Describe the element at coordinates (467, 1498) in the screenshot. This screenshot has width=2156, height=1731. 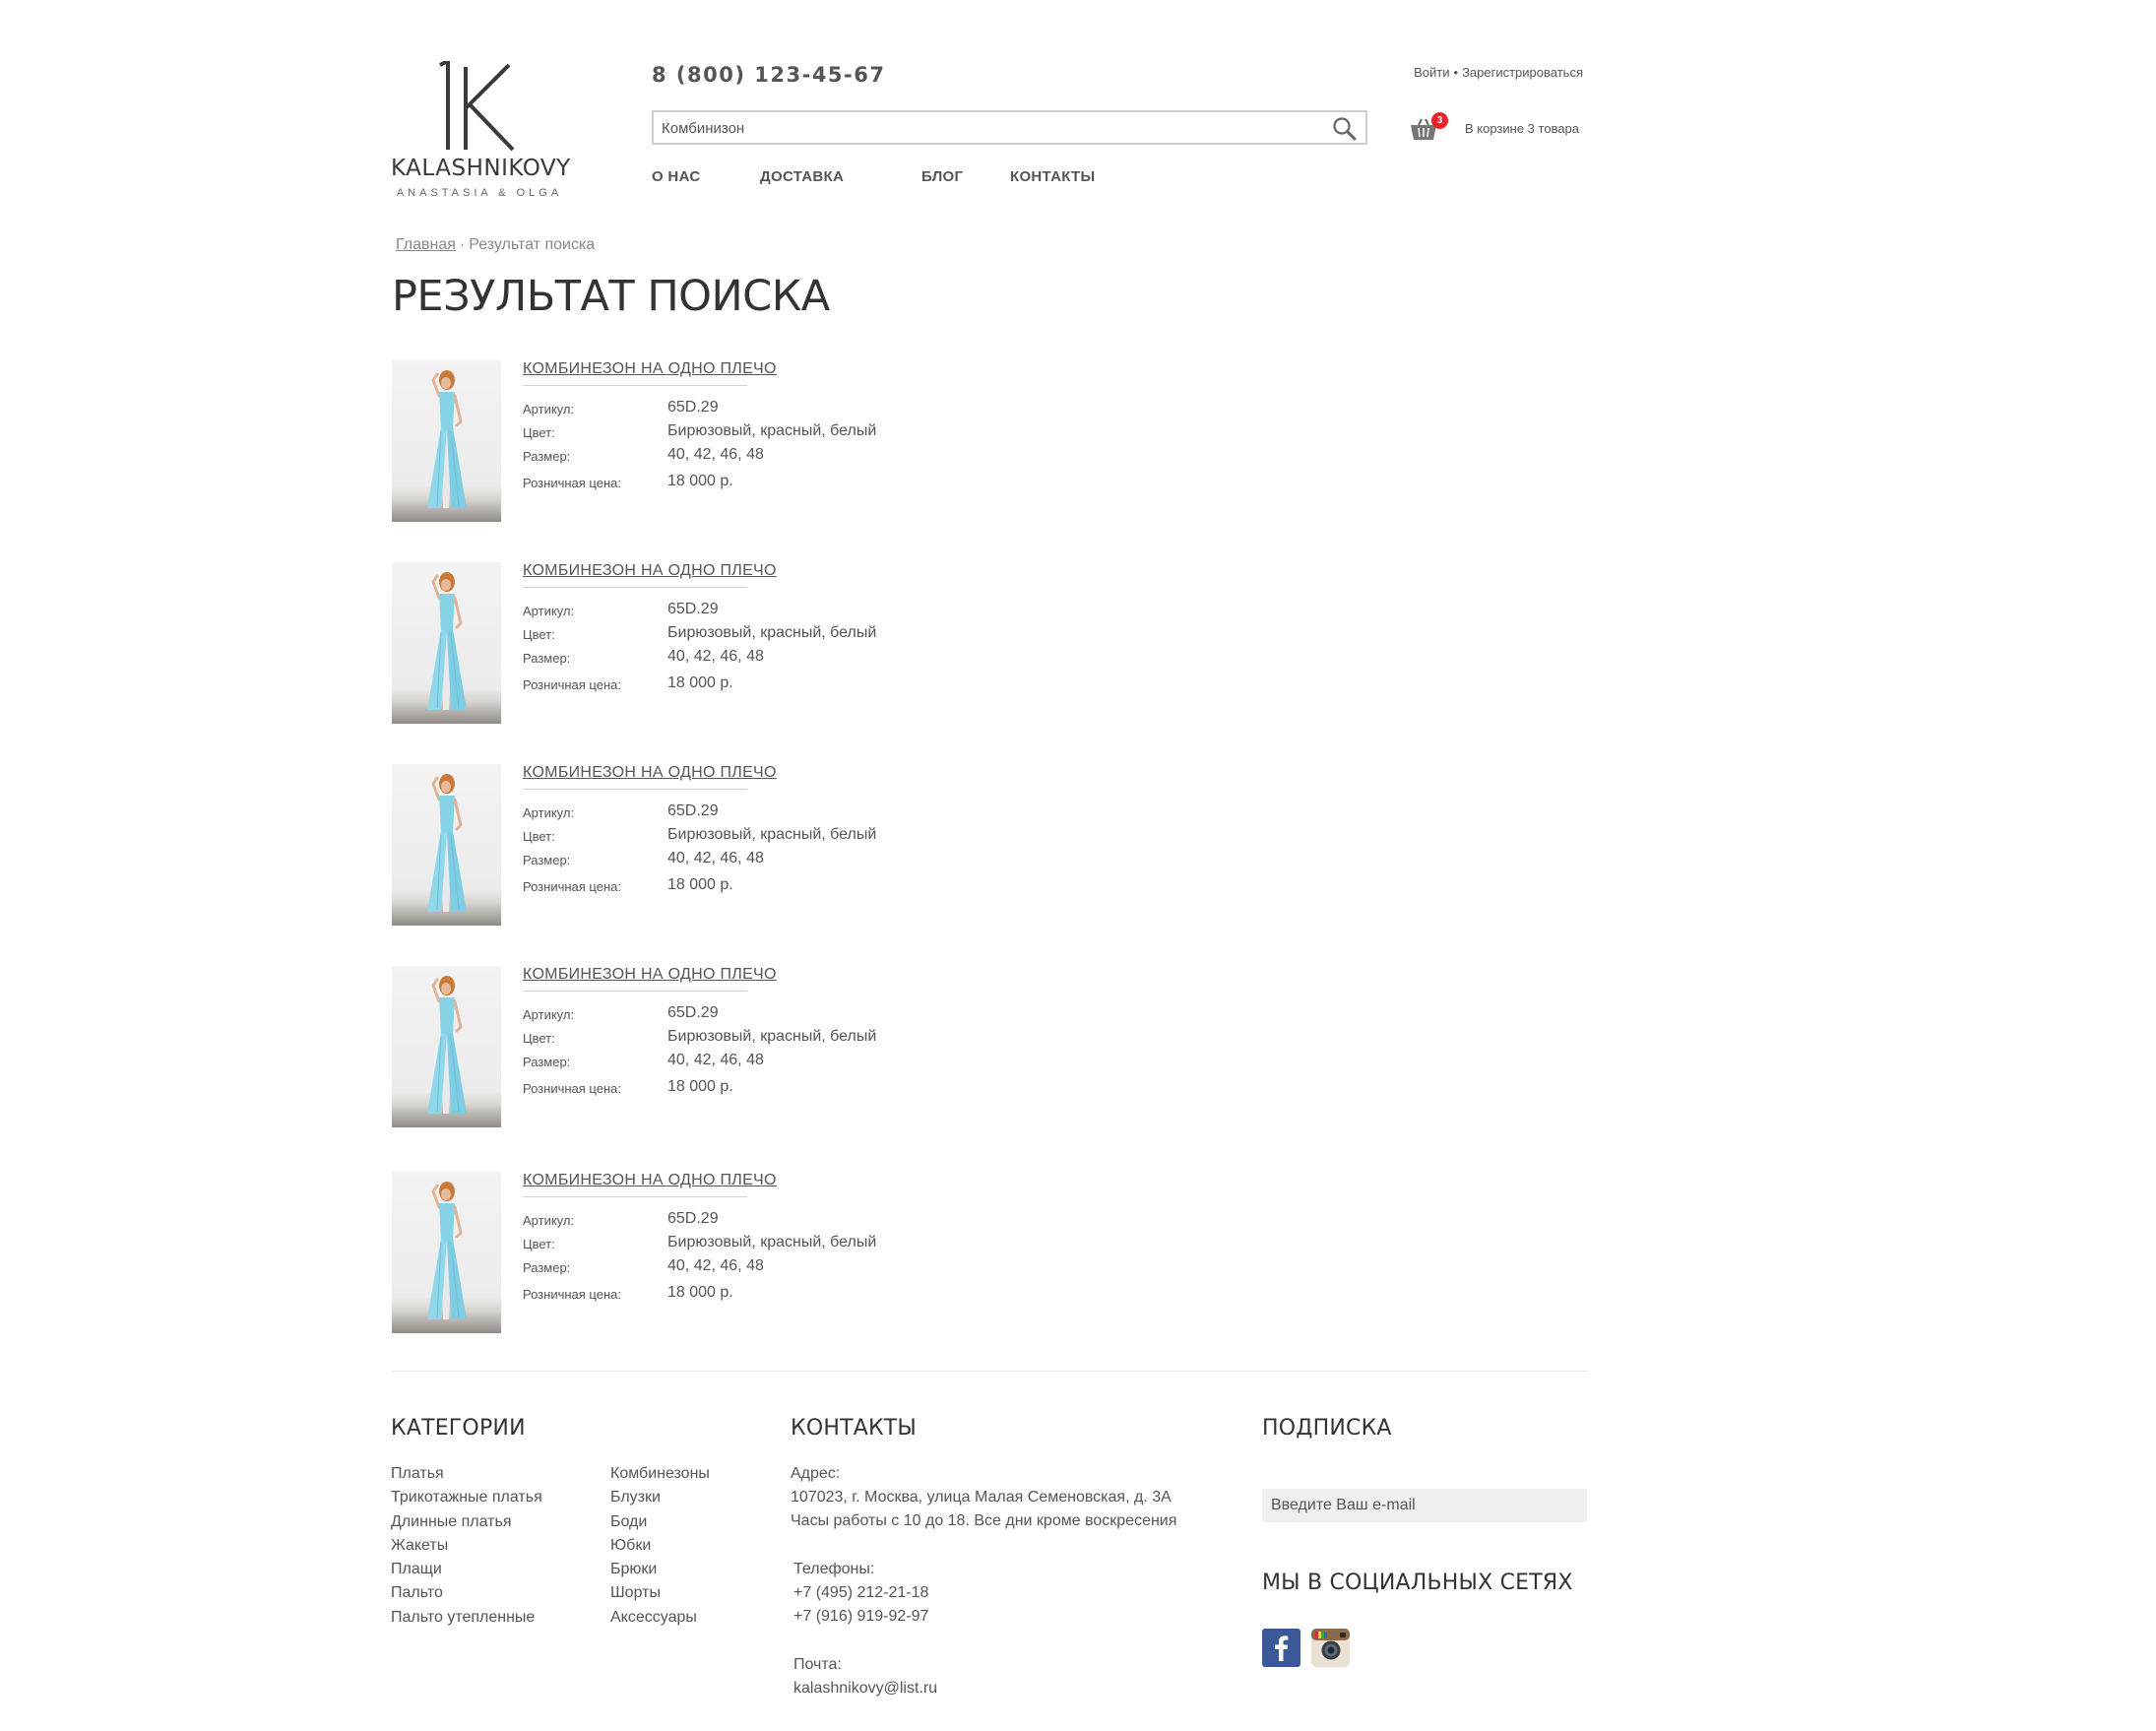
I see `category-link: Трикотажные платья` at that location.